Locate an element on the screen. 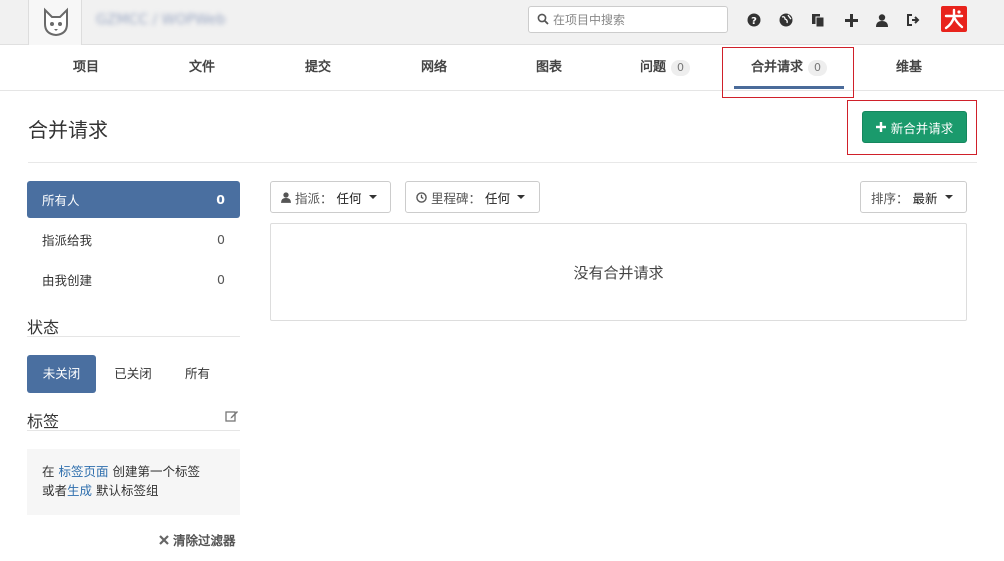  highlight-box-tab is located at coordinates (788, 72).